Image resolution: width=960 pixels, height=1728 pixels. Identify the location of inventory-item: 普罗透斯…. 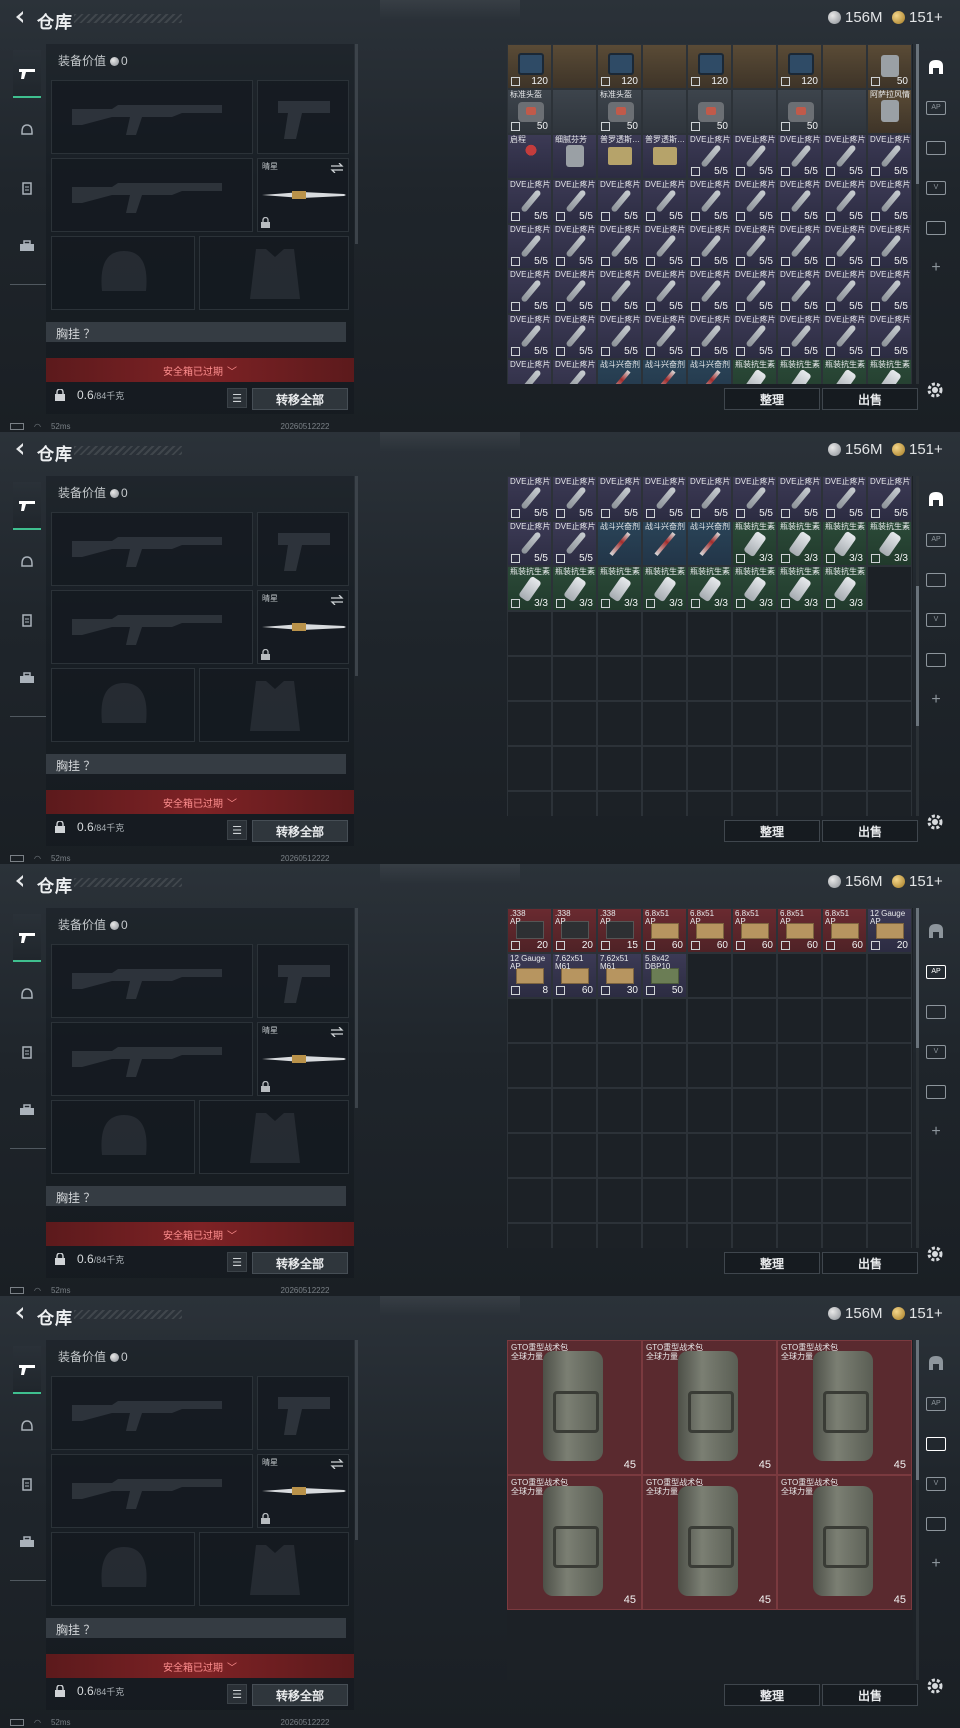
(619, 156).